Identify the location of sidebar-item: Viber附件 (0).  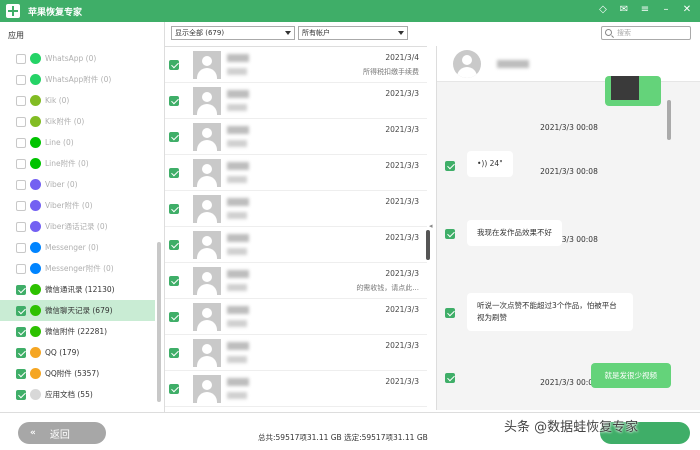
(77, 205).